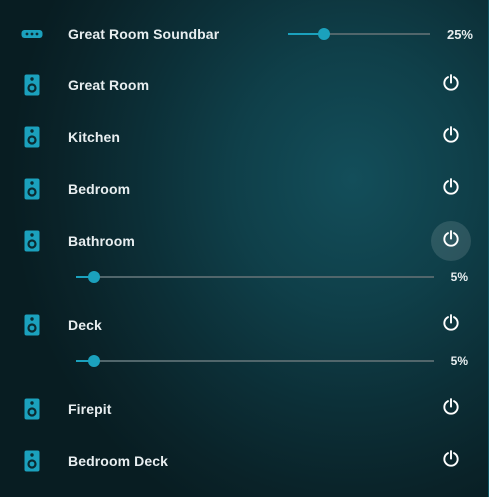 This screenshot has height=497, width=489. Describe the element at coordinates (459, 277) in the screenshot. I see `bathroom-volume-value: 5%` at that location.